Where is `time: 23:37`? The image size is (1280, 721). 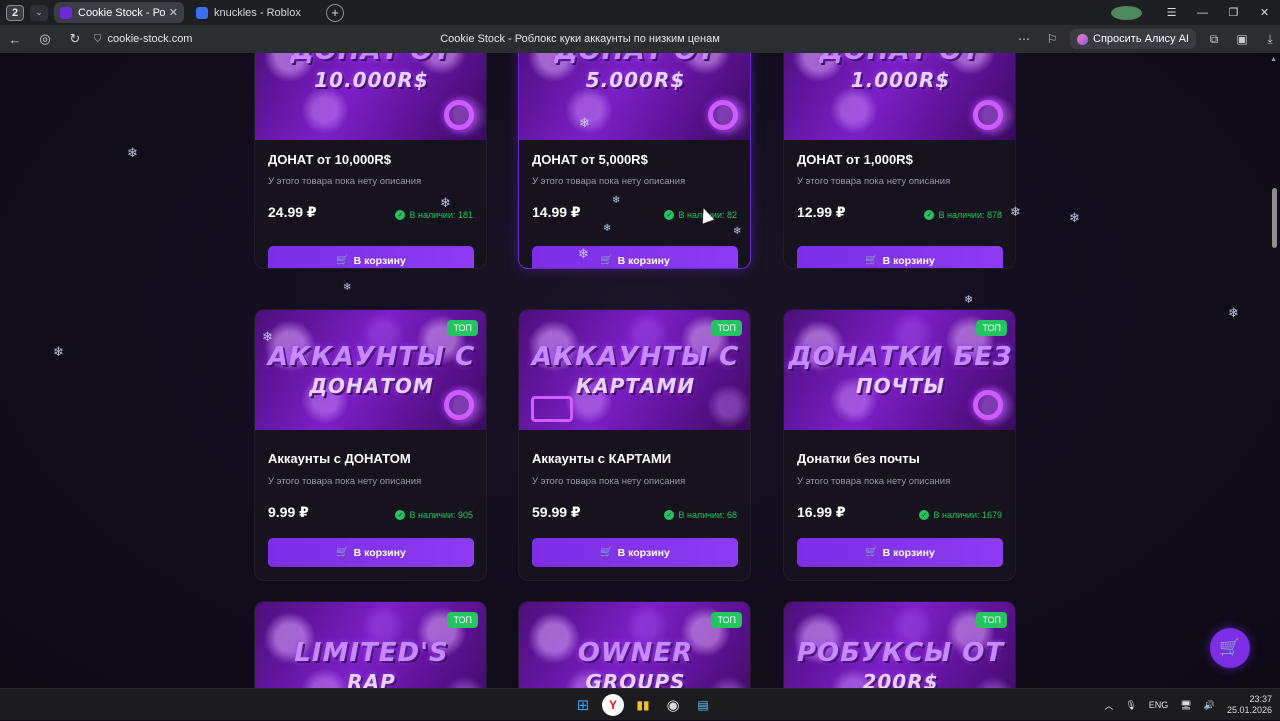 time: 23:37 is located at coordinates (1260, 699).